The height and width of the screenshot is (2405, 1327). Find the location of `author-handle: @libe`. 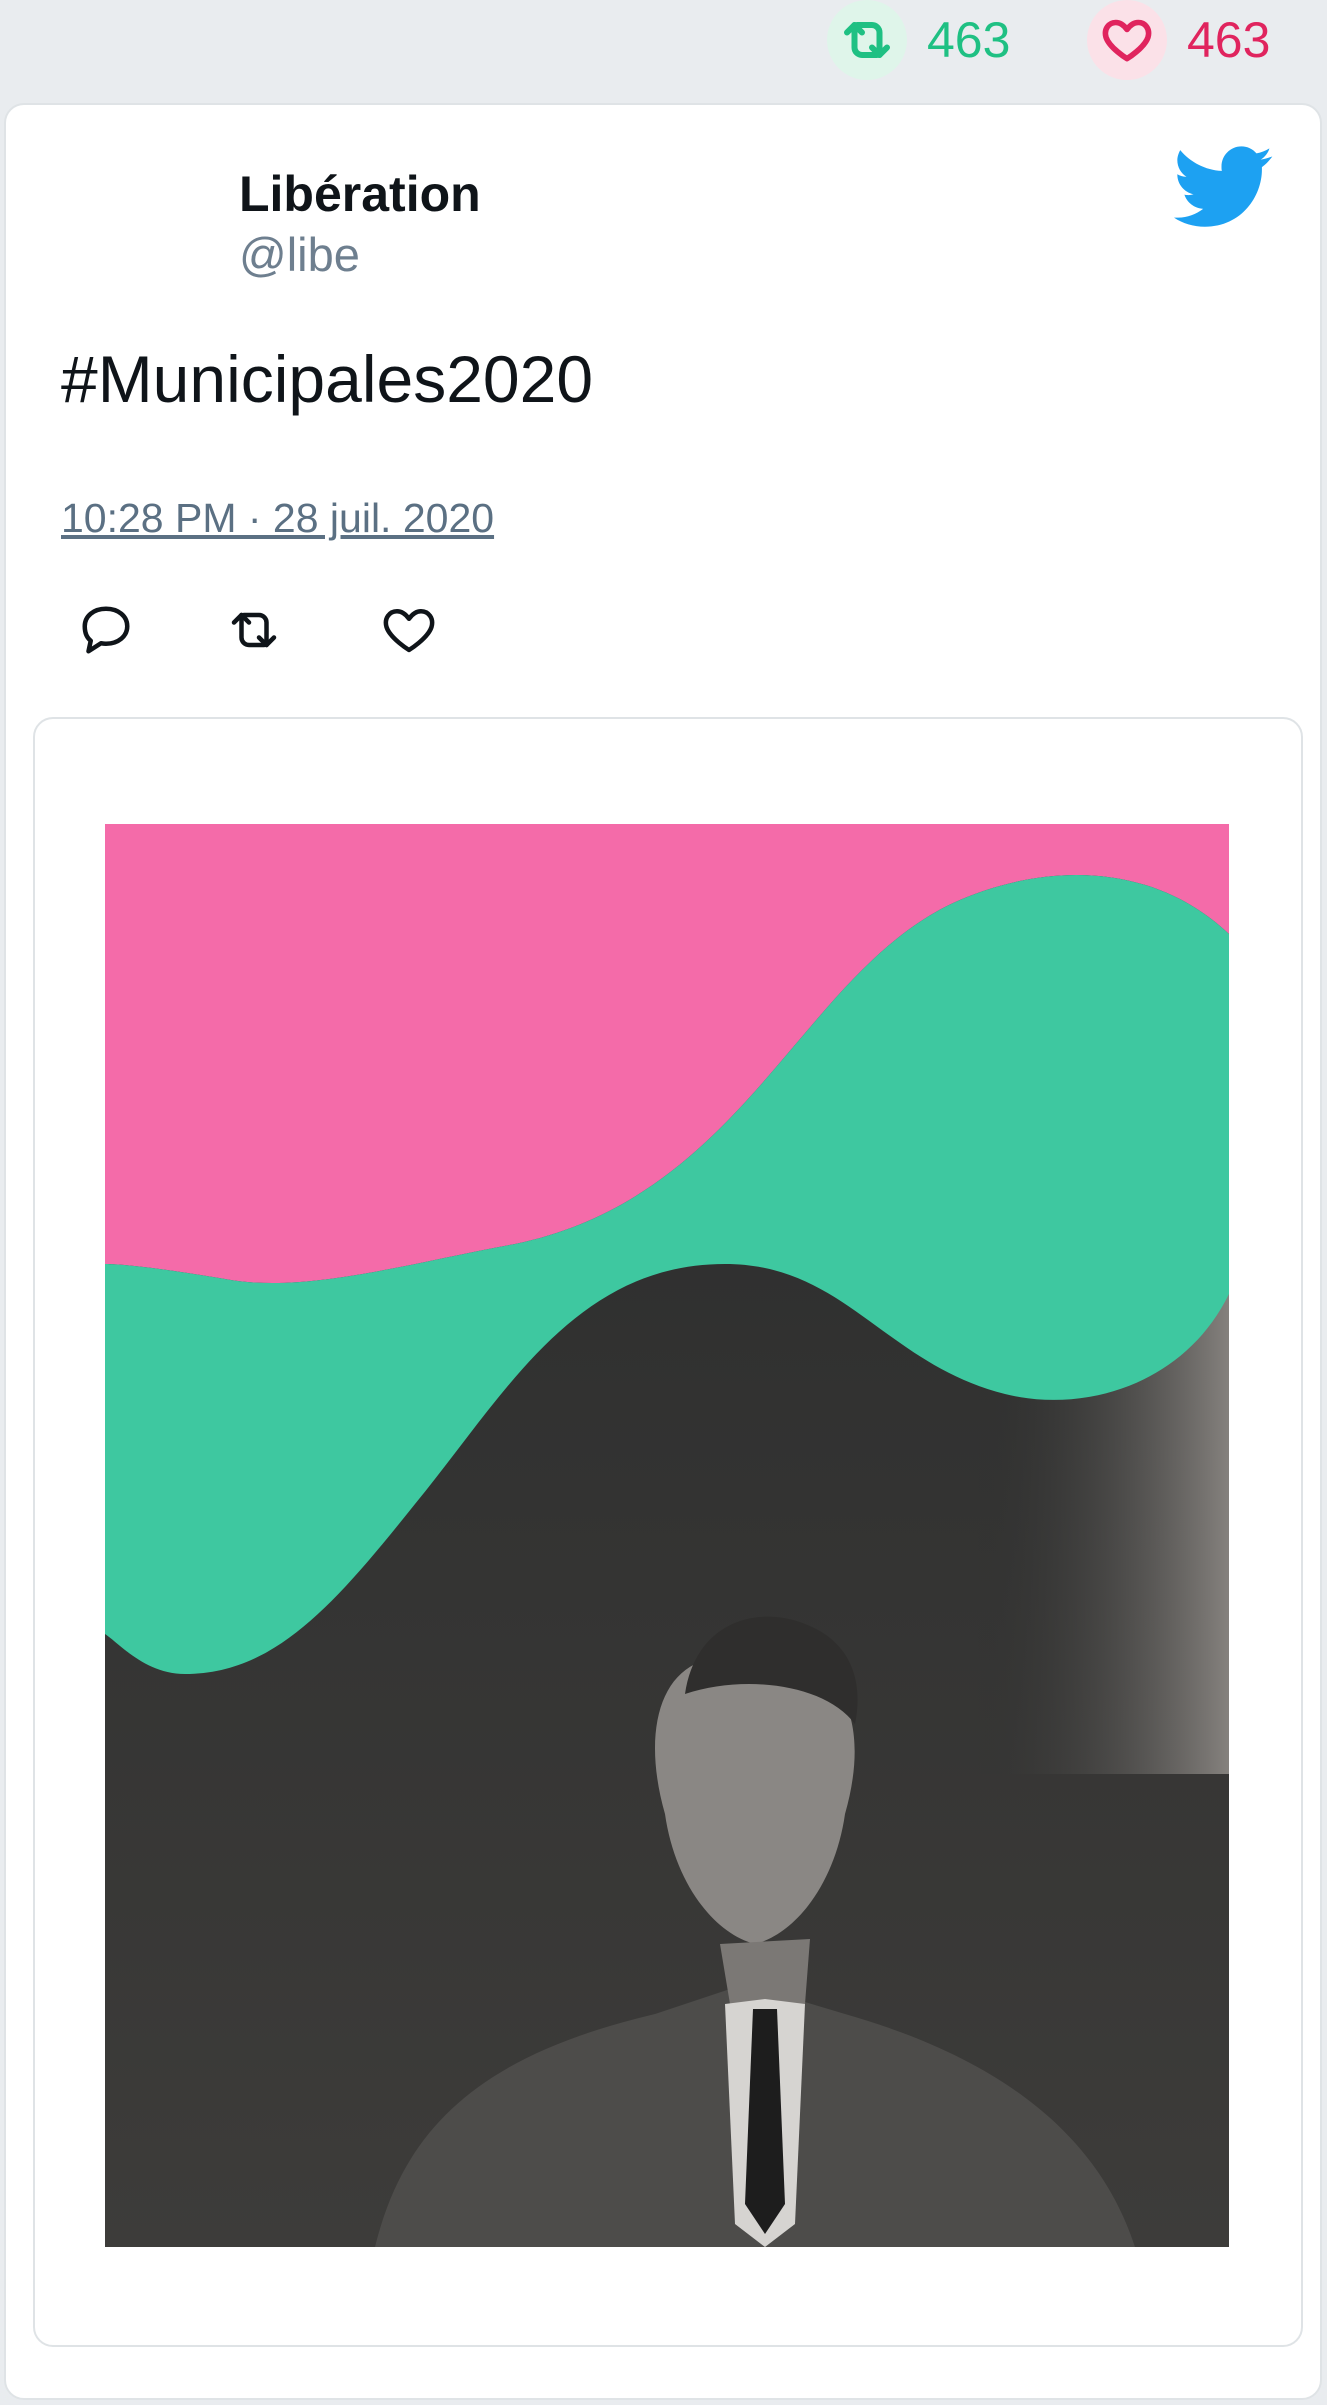

author-handle: @libe is located at coordinates (299, 254).